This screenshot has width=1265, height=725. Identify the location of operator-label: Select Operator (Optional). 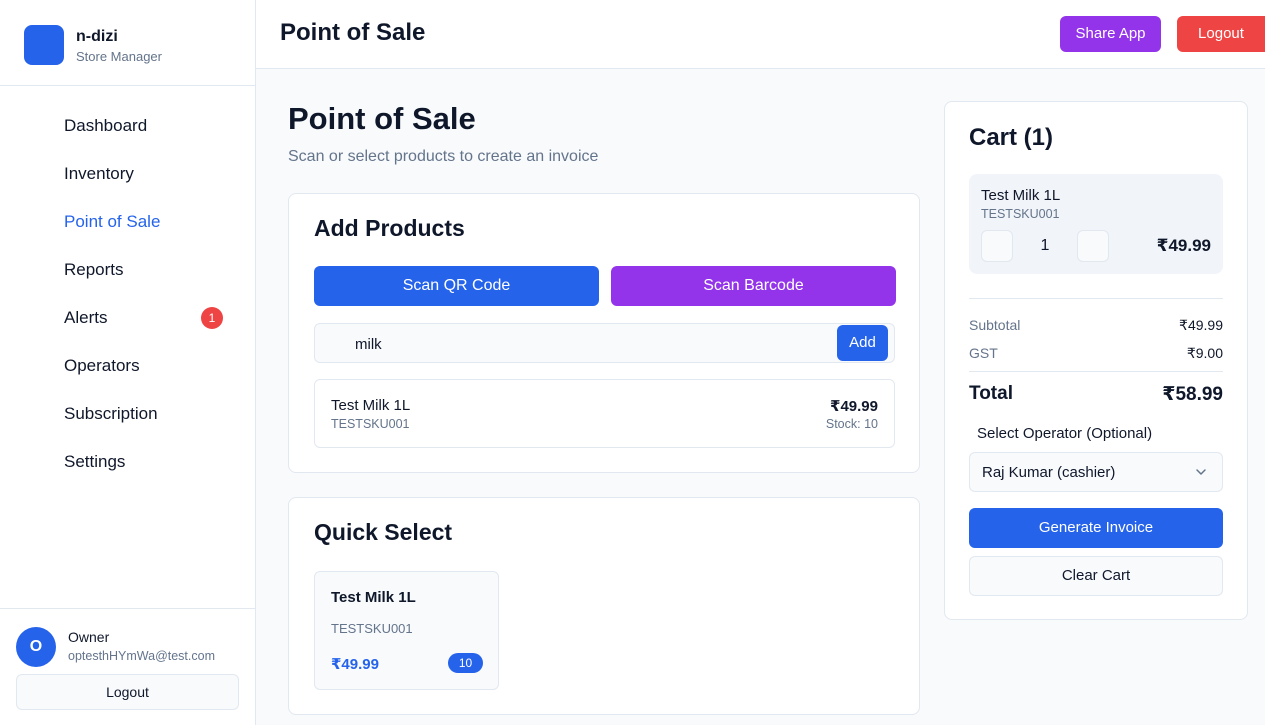
(1065, 433).